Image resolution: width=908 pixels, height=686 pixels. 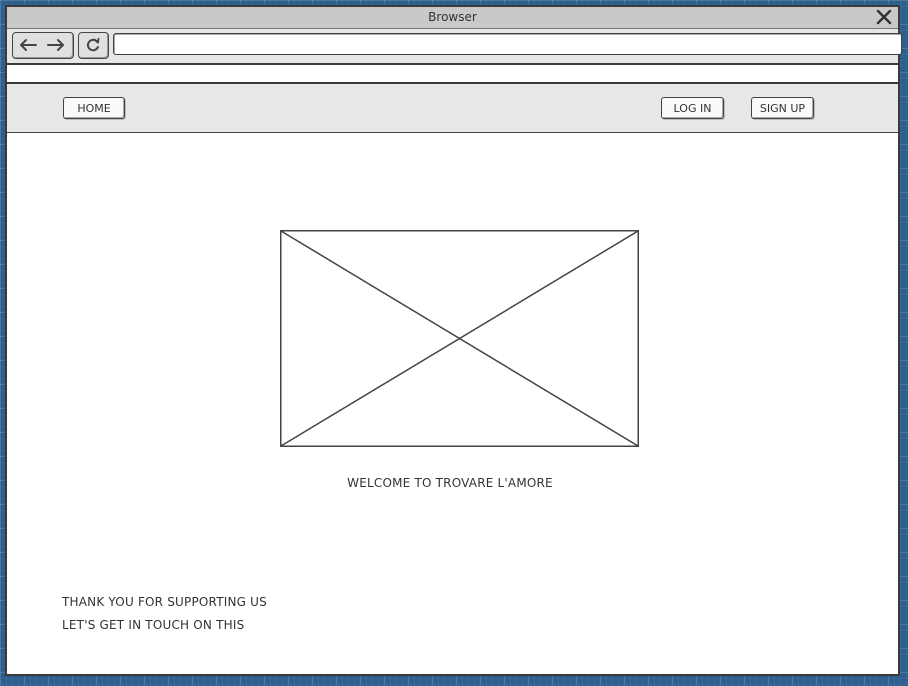 What do you see at coordinates (43, 45) in the screenshot?
I see `navigation-buttons` at bounding box center [43, 45].